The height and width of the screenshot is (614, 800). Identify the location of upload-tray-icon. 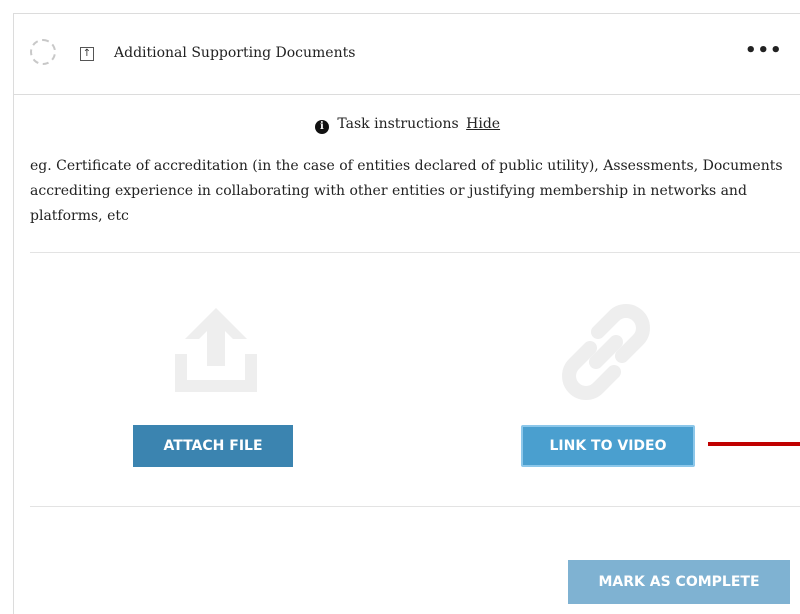
(216, 350).